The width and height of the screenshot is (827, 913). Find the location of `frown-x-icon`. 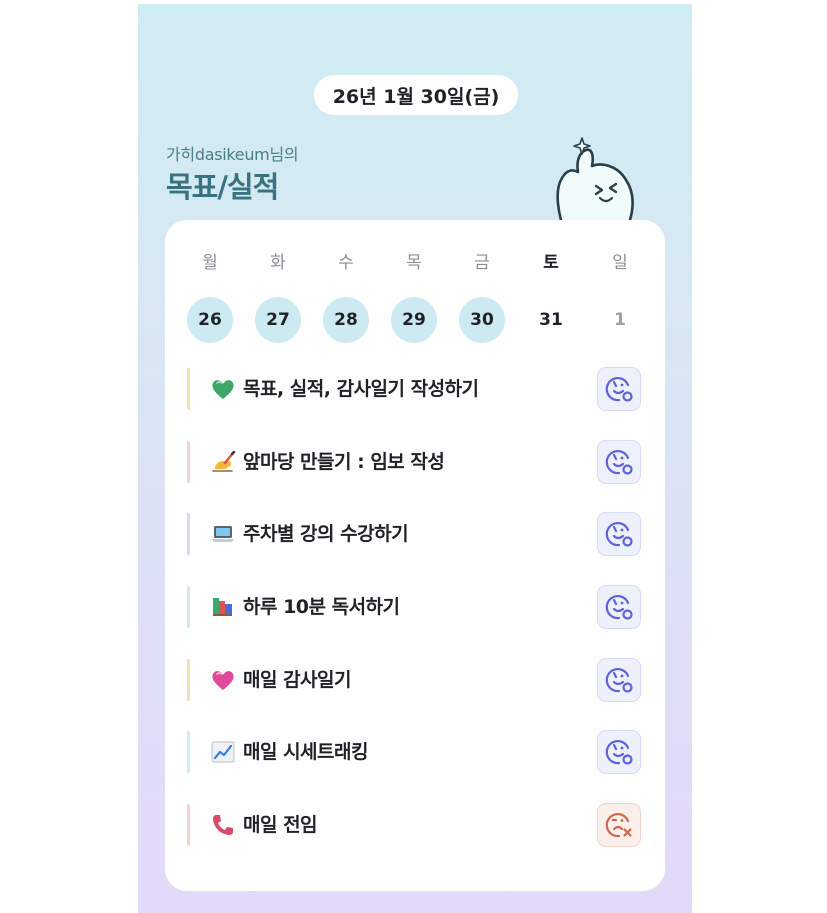

frown-x-icon is located at coordinates (618, 825).